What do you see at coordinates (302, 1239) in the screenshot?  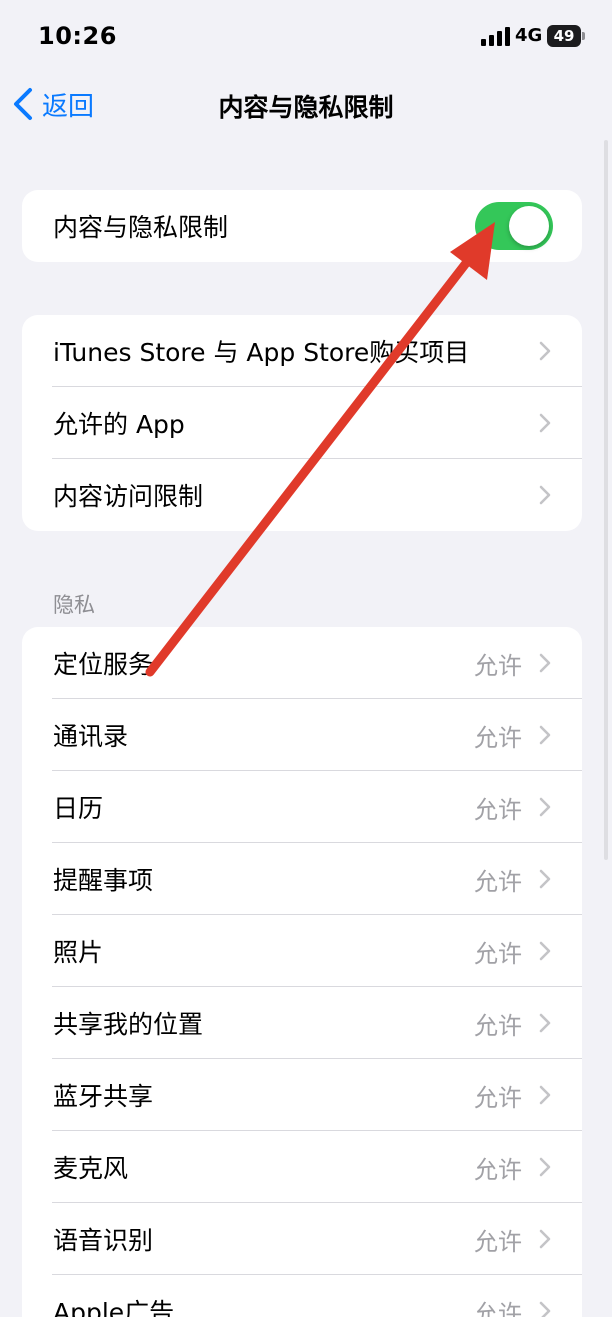 I see `privacy-row-speech-recognition: 语音识别 允许` at bounding box center [302, 1239].